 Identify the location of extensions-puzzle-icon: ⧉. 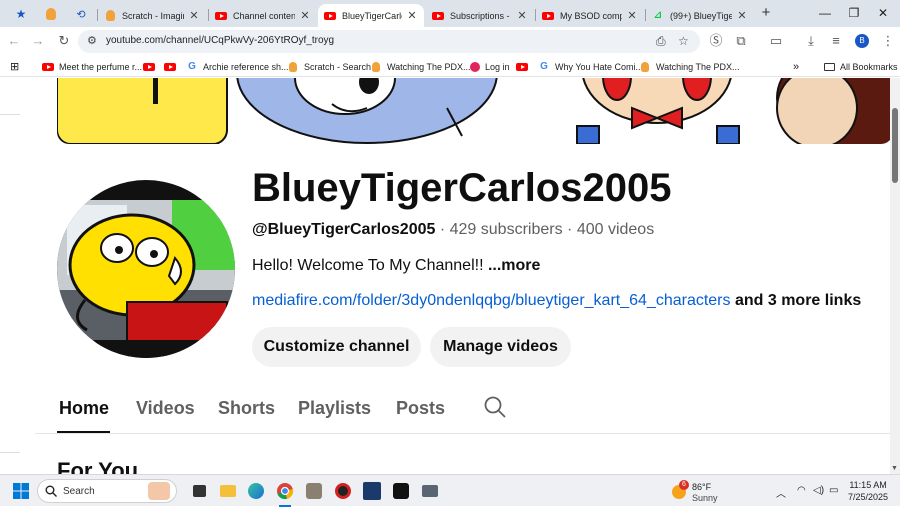
(741, 41).